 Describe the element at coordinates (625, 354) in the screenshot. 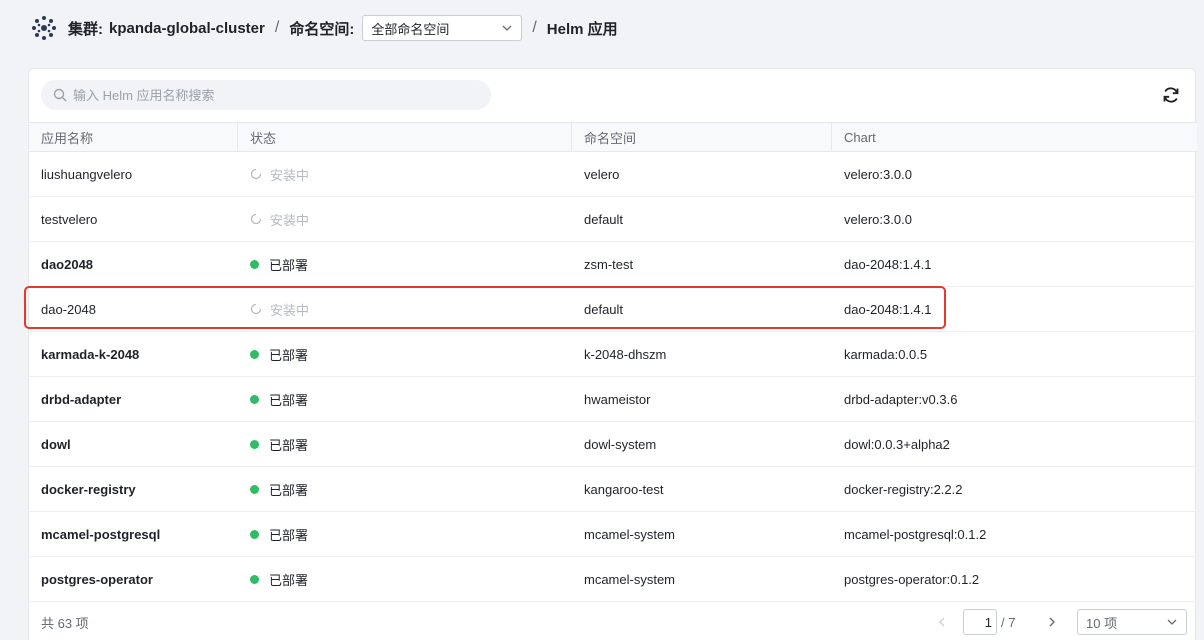

I see `namespace-cell: k-2048-dhszm` at that location.